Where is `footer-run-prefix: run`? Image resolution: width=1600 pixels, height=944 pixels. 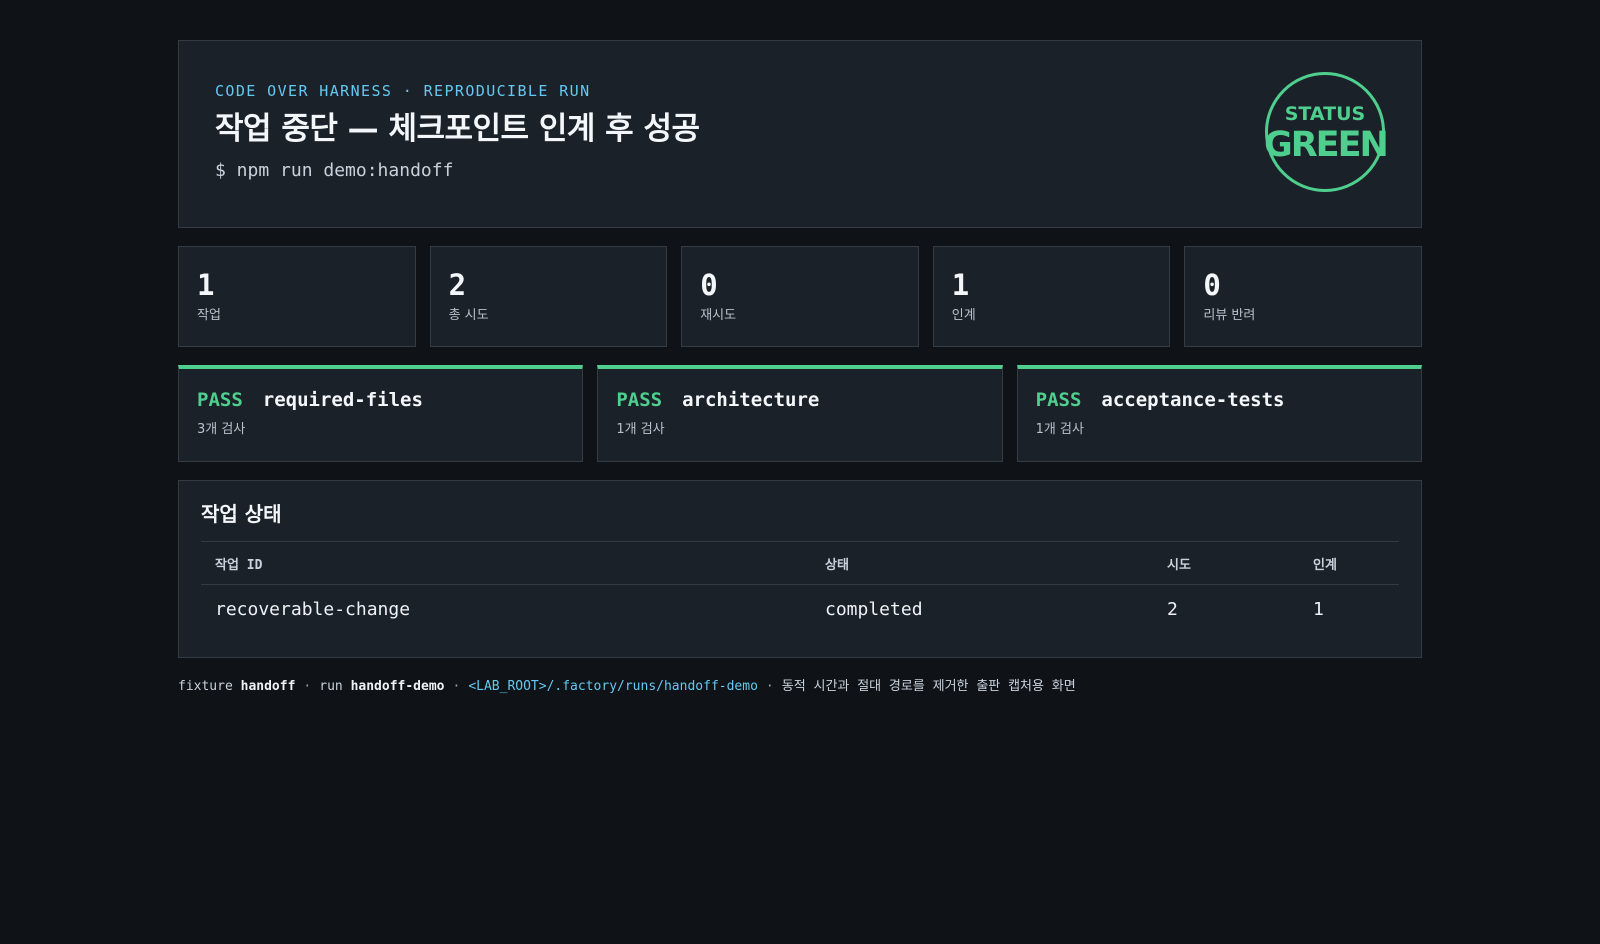
footer-run-prefix: run is located at coordinates (331, 686).